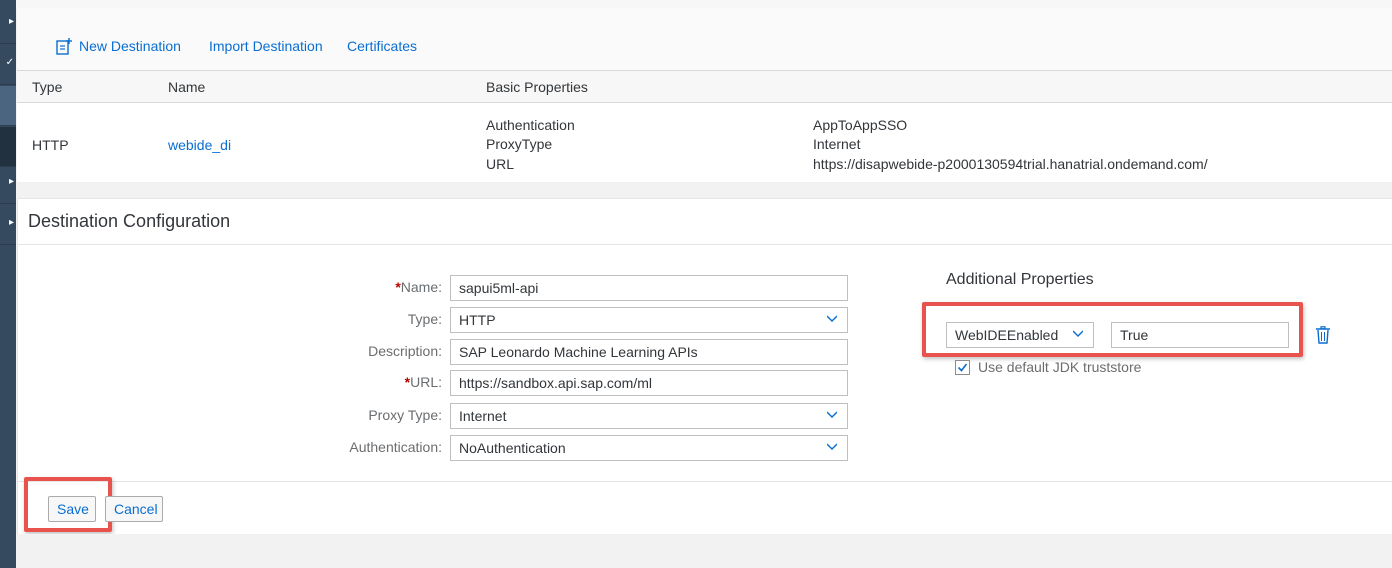  What do you see at coordinates (649, 288) in the screenshot?
I see `name-input` at bounding box center [649, 288].